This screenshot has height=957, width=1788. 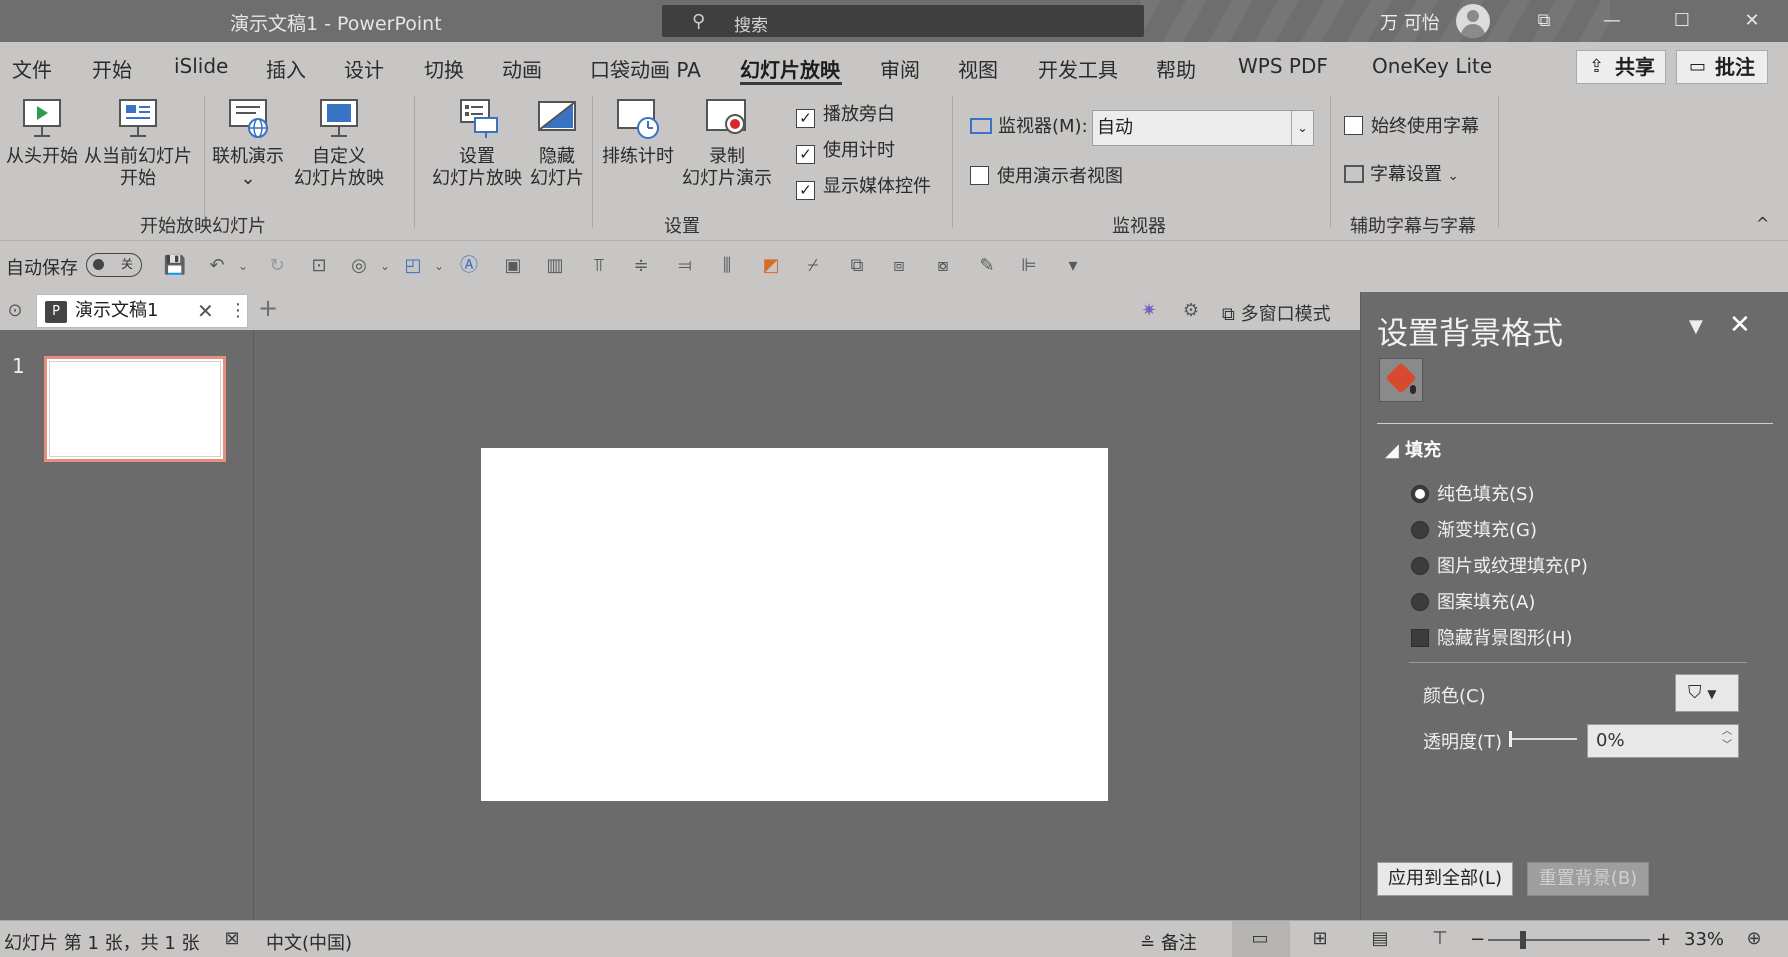 I want to click on language-status: 中文(中国), so click(x=309, y=942).